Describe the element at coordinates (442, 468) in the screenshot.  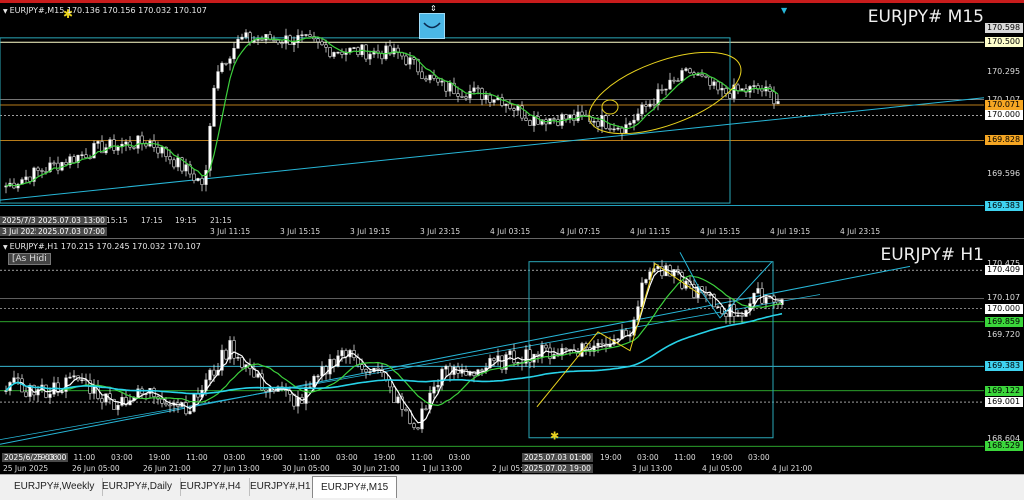
I see `time-label: 1 Jul 13:00` at that location.